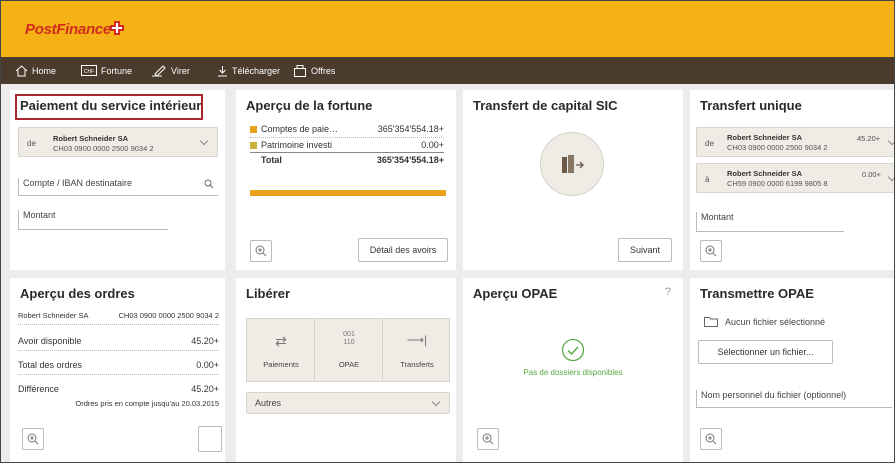 This screenshot has height=463, width=895. What do you see at coordinates (209, 184) in the screenshot?
I see `search-icon` at bounding box center [209, 184].